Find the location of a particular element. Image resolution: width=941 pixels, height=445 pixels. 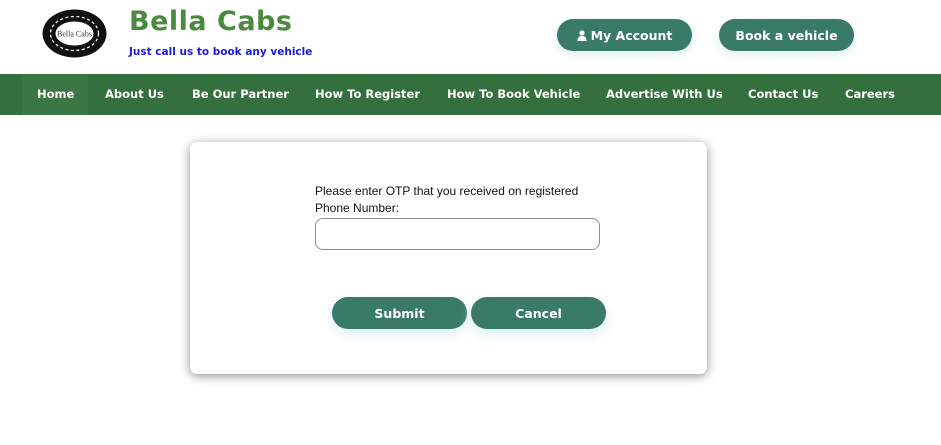

logo-text: Bella Cabs is located at coordinates (74, 34).